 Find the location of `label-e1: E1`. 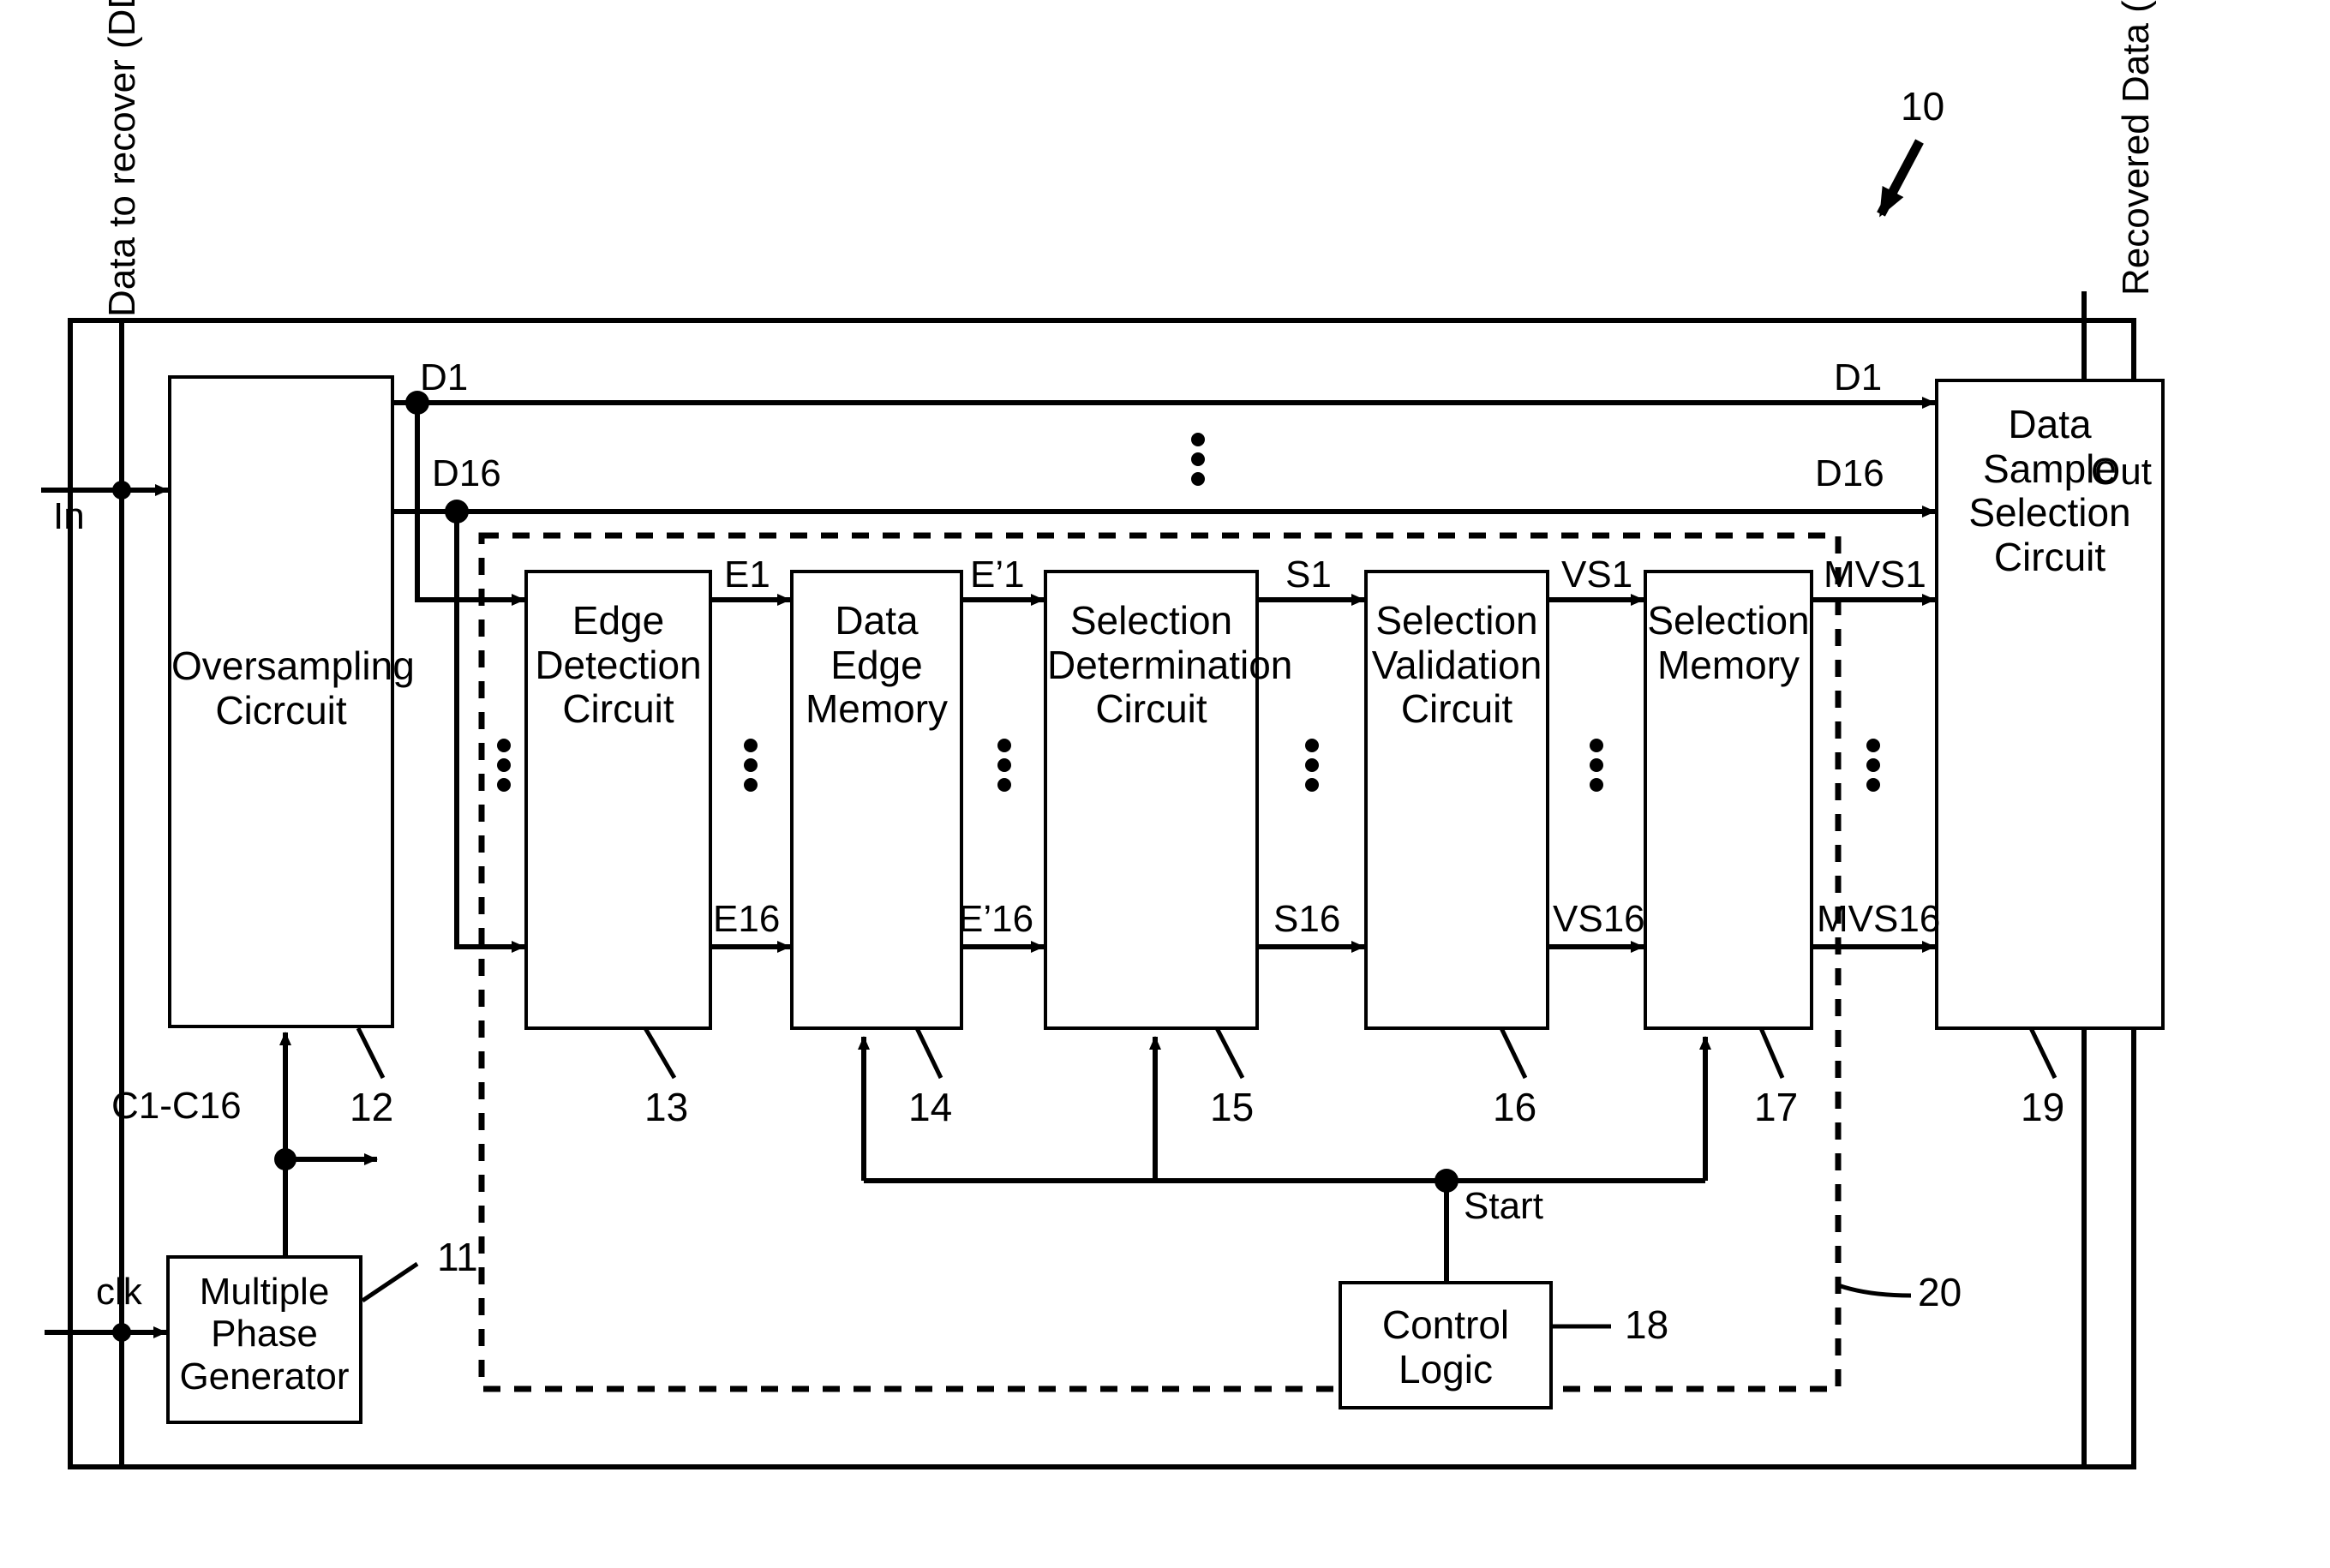

label-e1: E1 is located at coordinates (747, 574).